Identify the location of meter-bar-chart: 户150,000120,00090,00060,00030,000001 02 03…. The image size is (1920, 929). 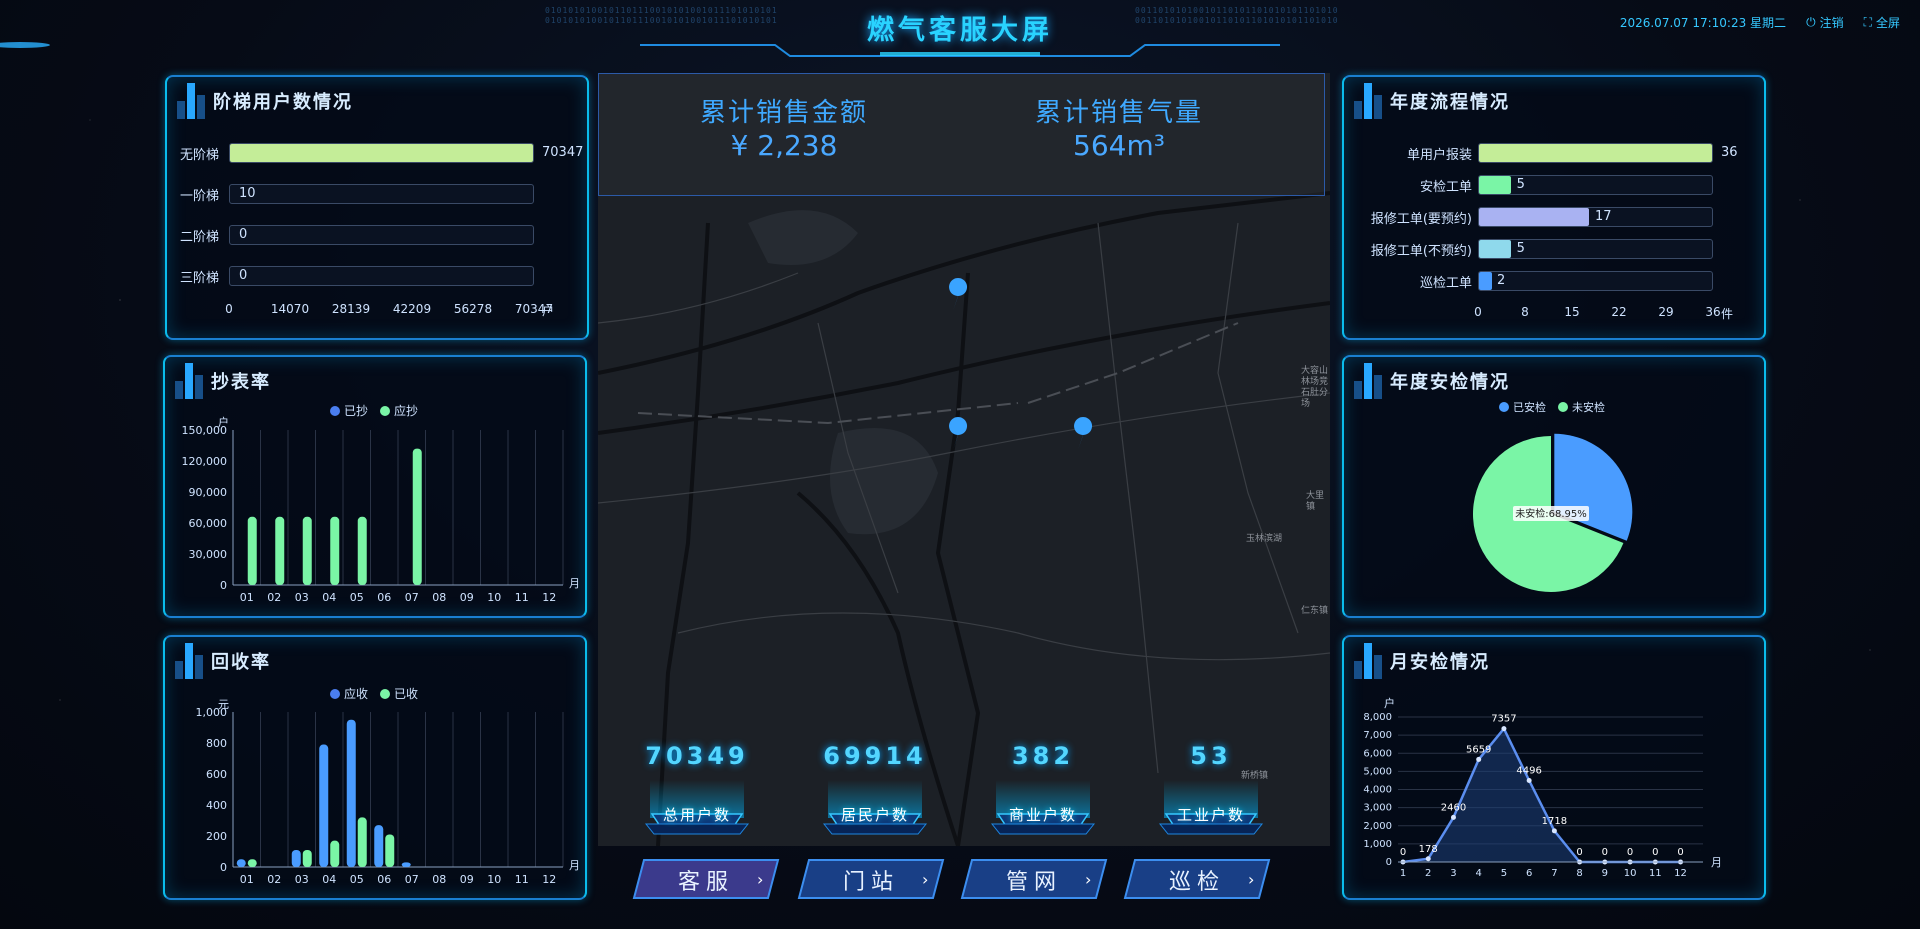
(381, 509).